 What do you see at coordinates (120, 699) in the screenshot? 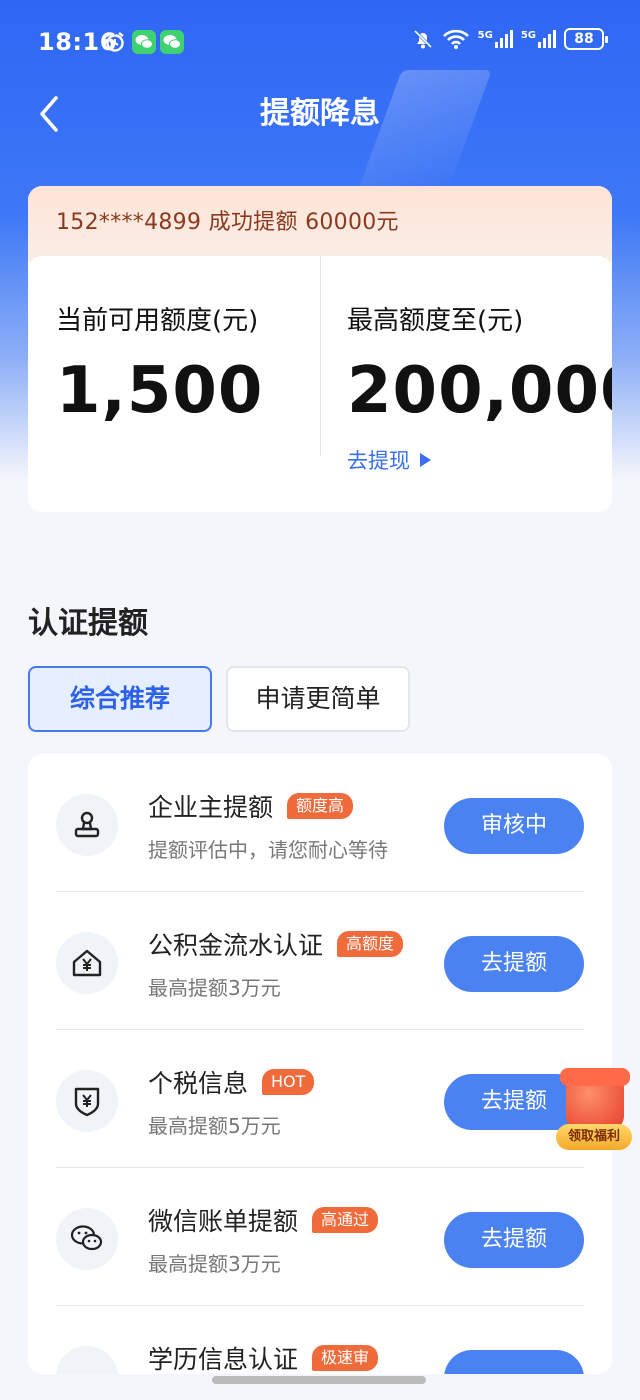
I see `tab-recommended: 综合推荐` at bounding box center [120, 699].